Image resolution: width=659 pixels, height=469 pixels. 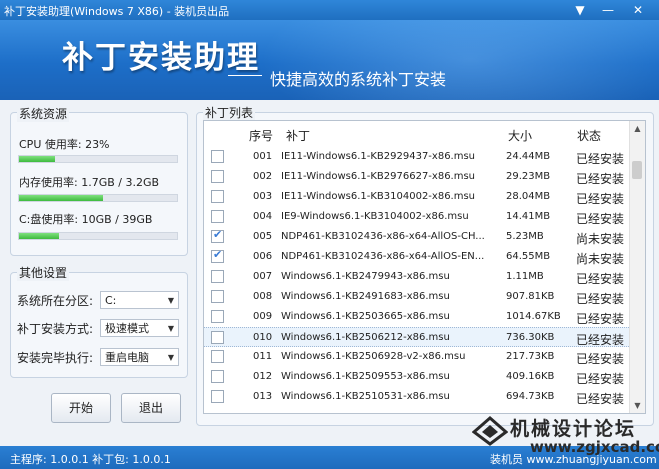 I want to click on watermark: 机械设计论坛 www.zgjxcad.com, so click(x=564, y=436).